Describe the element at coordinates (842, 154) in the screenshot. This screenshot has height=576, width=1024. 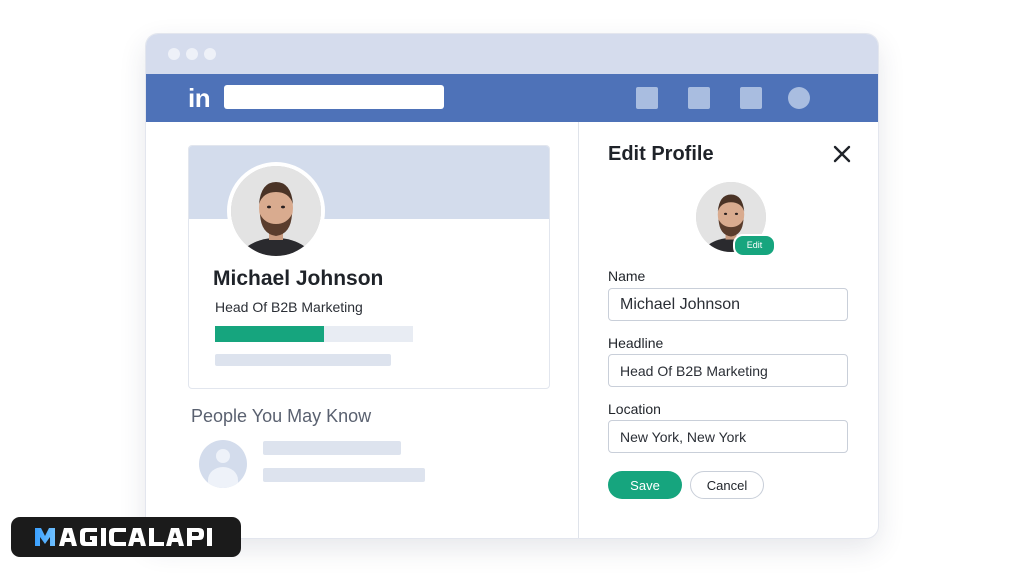
I see `close-icon` at that location.